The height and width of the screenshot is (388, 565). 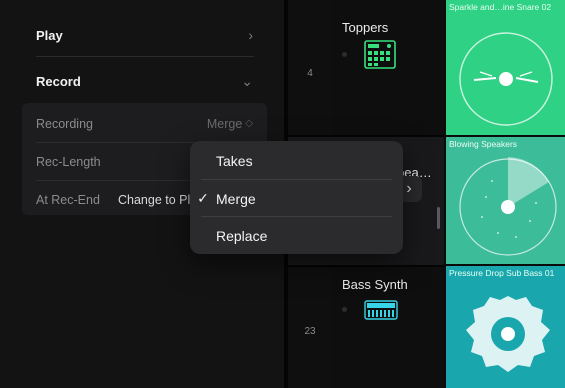 I want to click on clip-cell: Blowing Speakers, so click(x=505, y=200).